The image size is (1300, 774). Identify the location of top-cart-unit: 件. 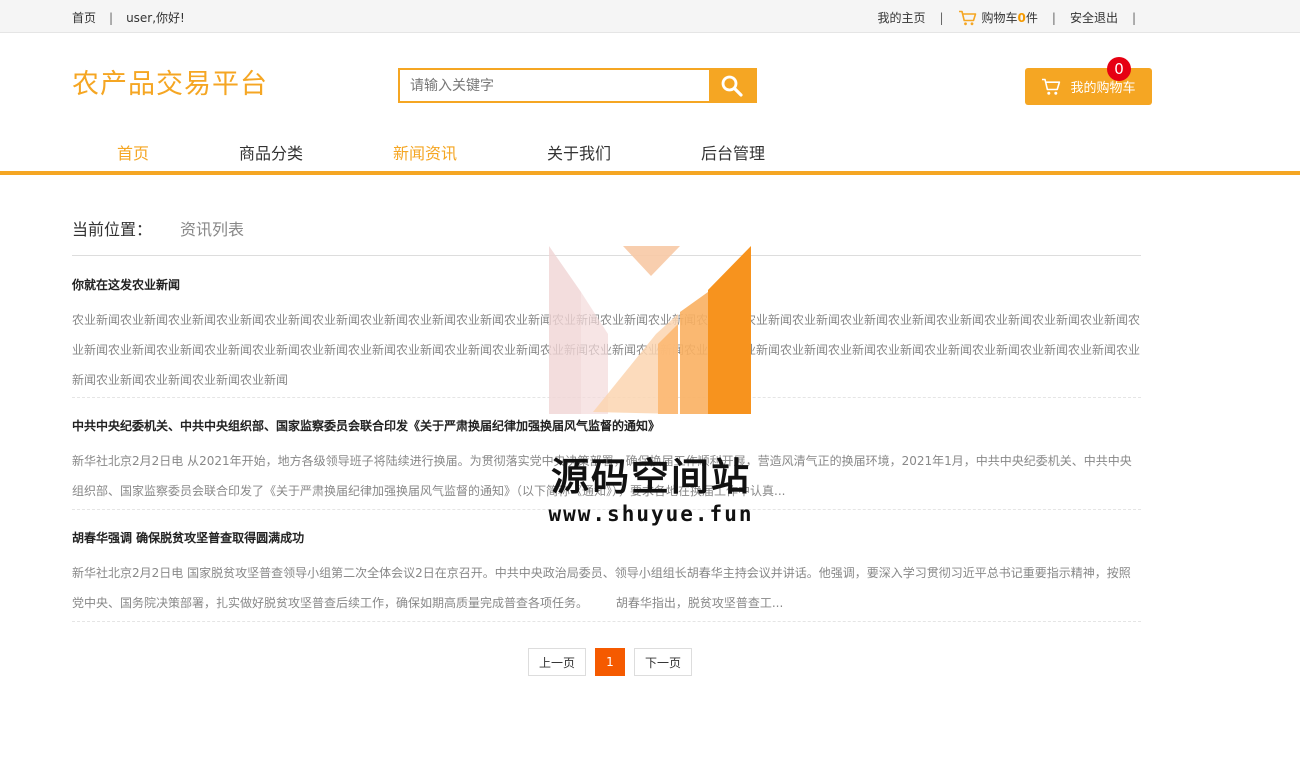
(1031, 18).